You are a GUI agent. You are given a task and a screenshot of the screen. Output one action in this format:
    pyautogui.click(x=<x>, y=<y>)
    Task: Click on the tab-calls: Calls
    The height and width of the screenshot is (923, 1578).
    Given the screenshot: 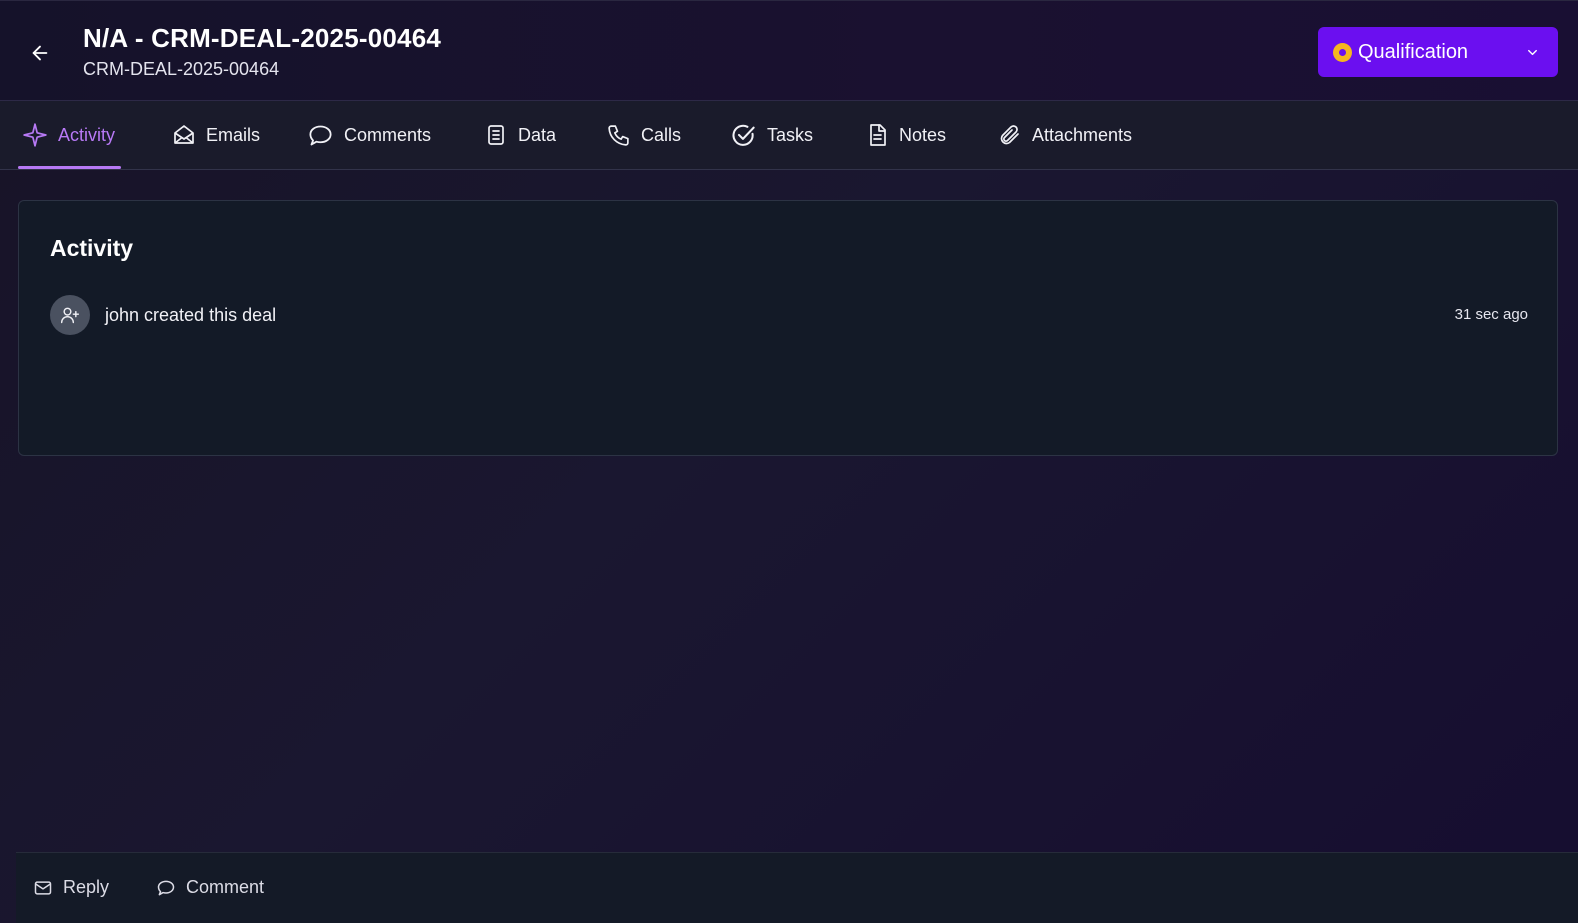 What is the action you would take?
    pyautogui.click(x=643, y=135)
    